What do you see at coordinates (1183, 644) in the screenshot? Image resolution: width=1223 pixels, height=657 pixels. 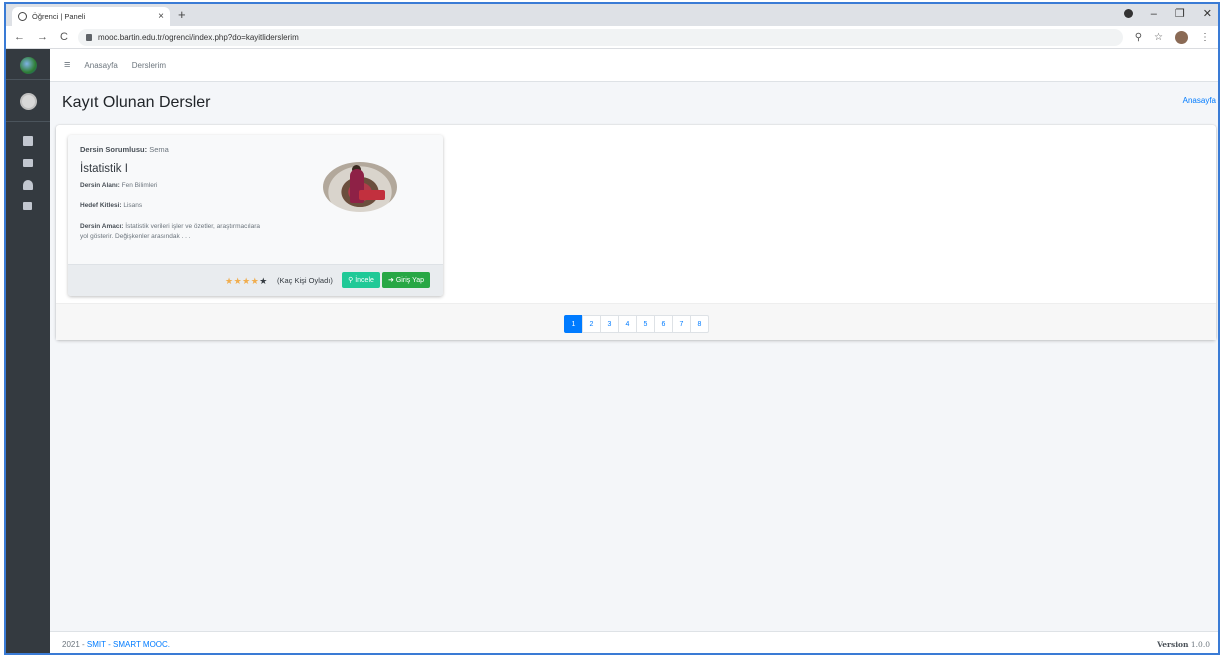 I see `version-info: Version 1.0.0` at bounding box center [1183, 644].